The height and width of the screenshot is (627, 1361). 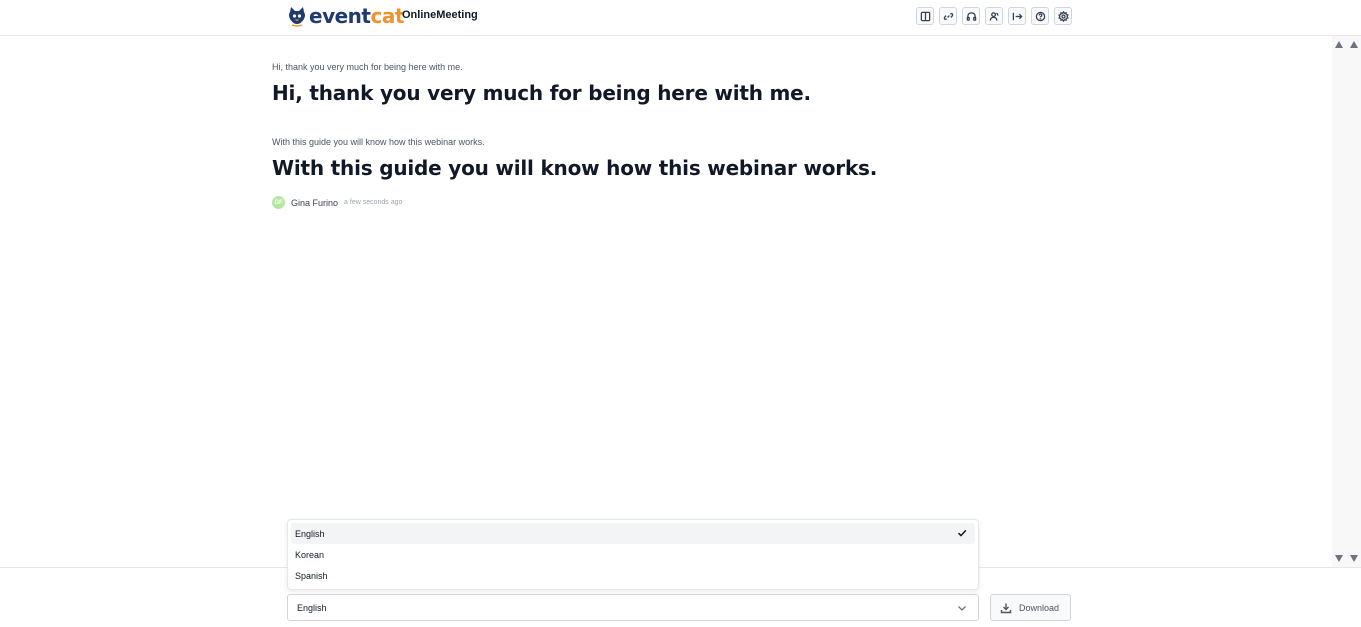 I want to click on link-icon, so click(x=948, y=16).